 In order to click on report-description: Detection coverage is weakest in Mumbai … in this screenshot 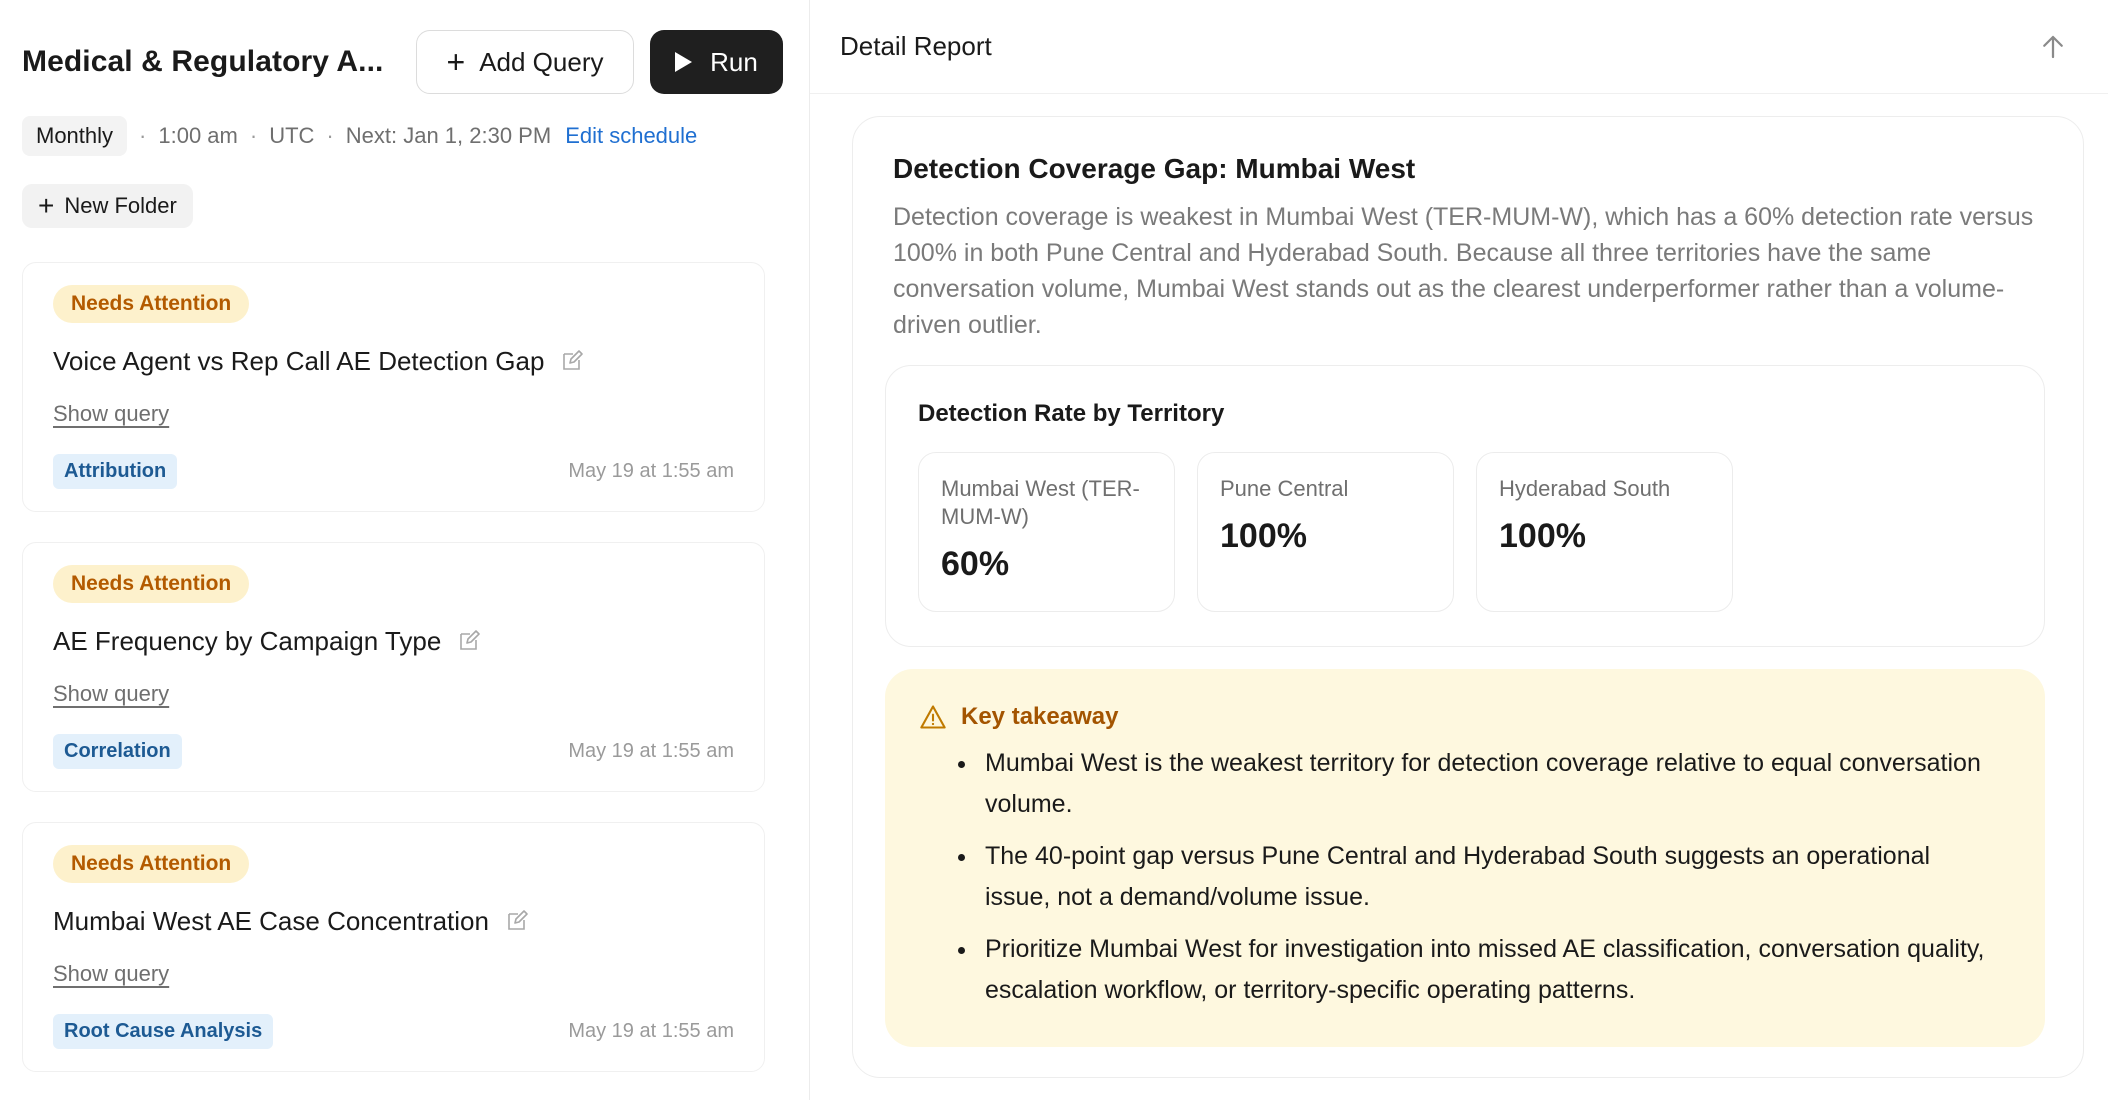, I will do `click(1463, 271)`.